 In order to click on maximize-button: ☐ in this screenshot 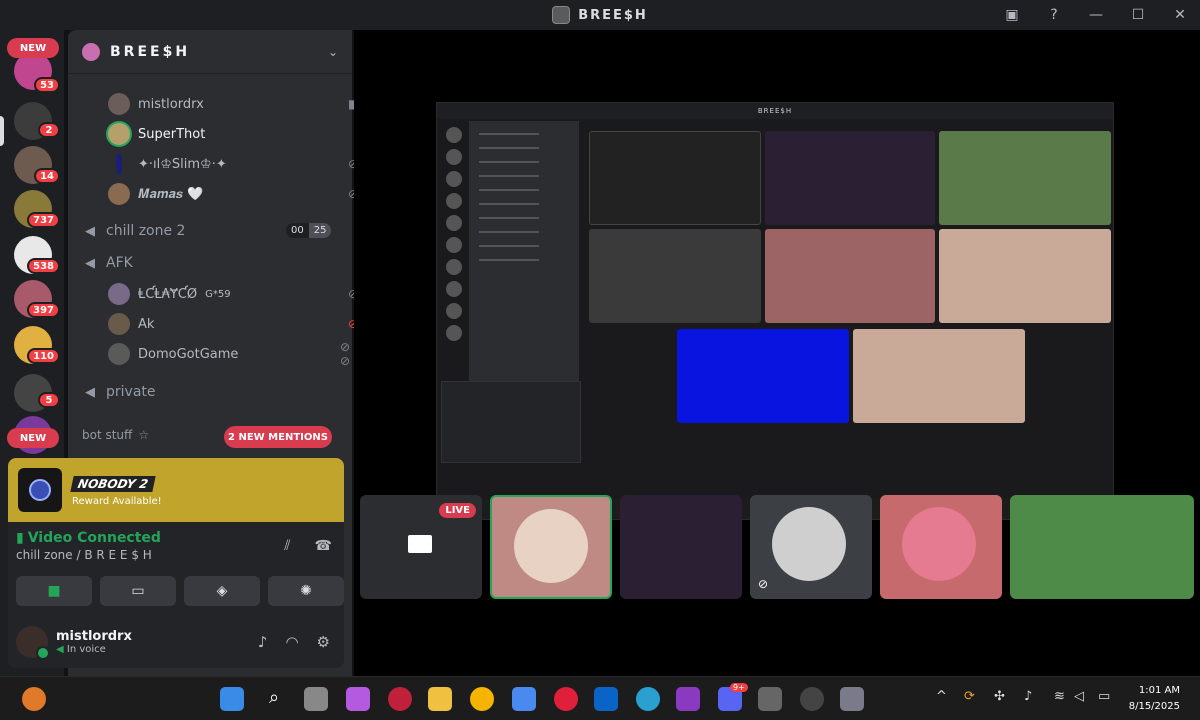, I will do `click(1138, 15)`.